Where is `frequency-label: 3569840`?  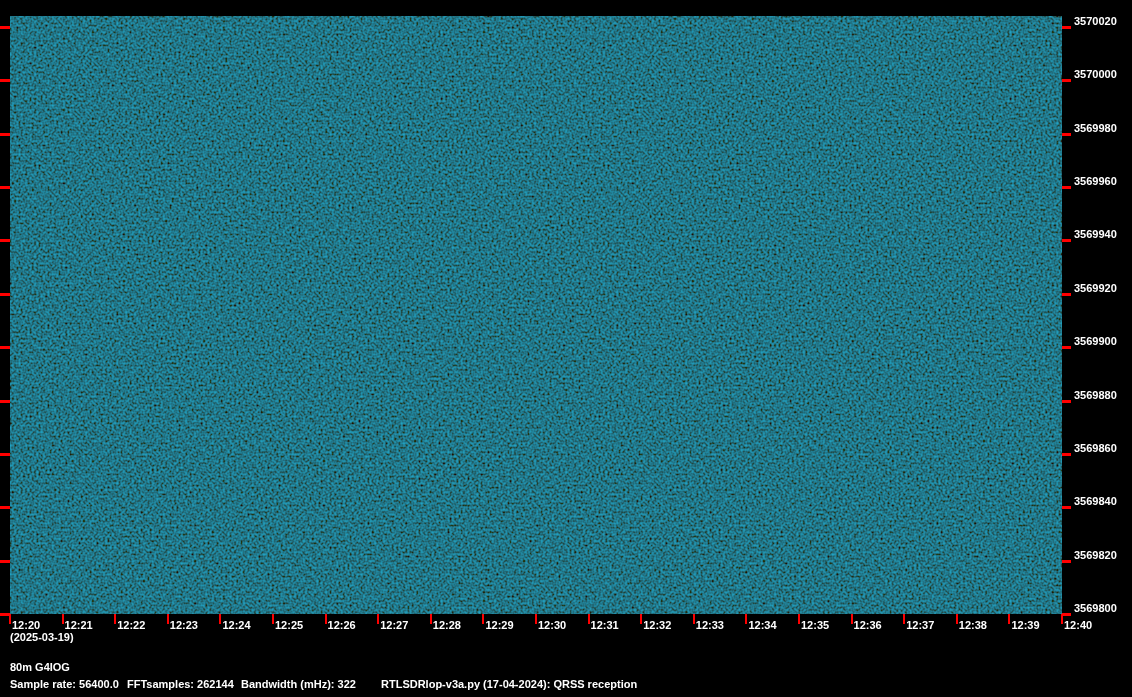
frequency-label: 3569840 is located at coordinates (1095, 502).